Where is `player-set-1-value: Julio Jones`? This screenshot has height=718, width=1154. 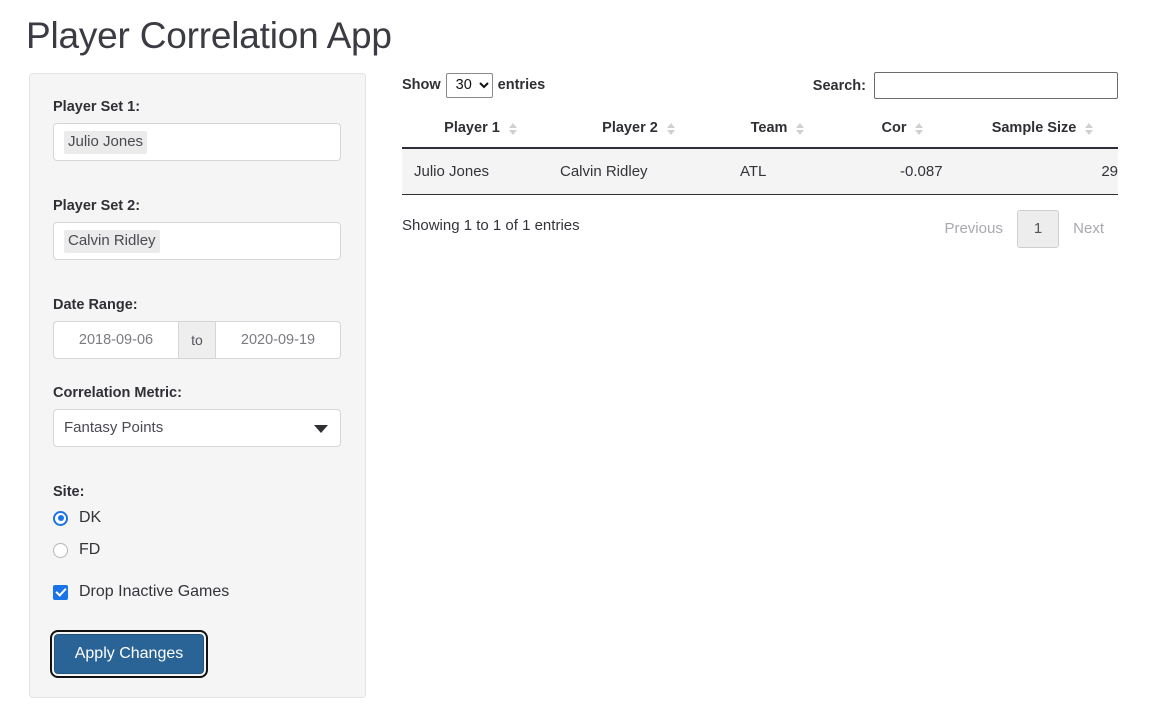
player-set-1-value: Julio Jones is located at coordinates (106, 142).